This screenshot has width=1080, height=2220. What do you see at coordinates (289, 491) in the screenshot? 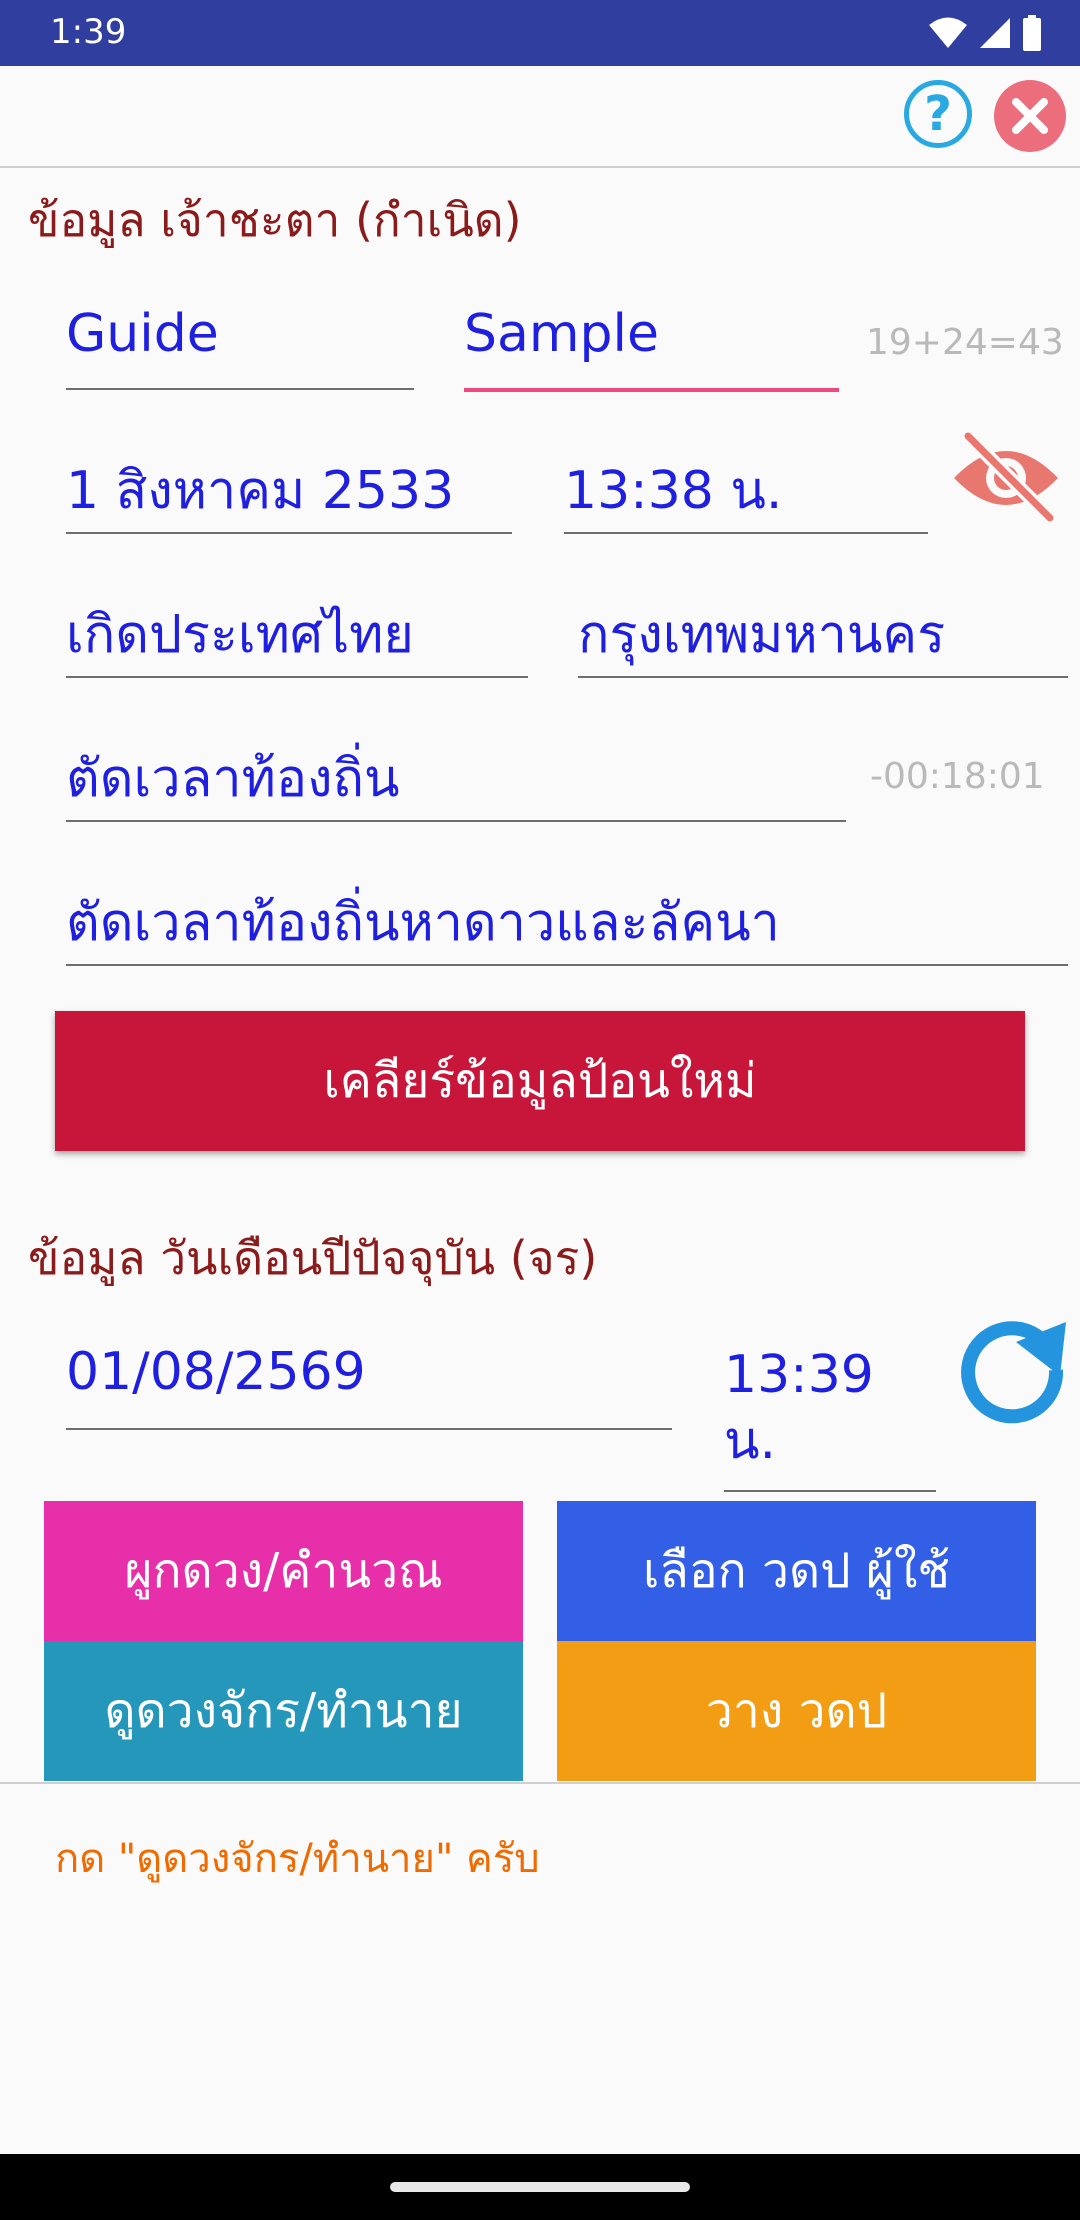
I see `birth-date-field: 1 สิงหาคม 2533` at bounding box center [289, 491].